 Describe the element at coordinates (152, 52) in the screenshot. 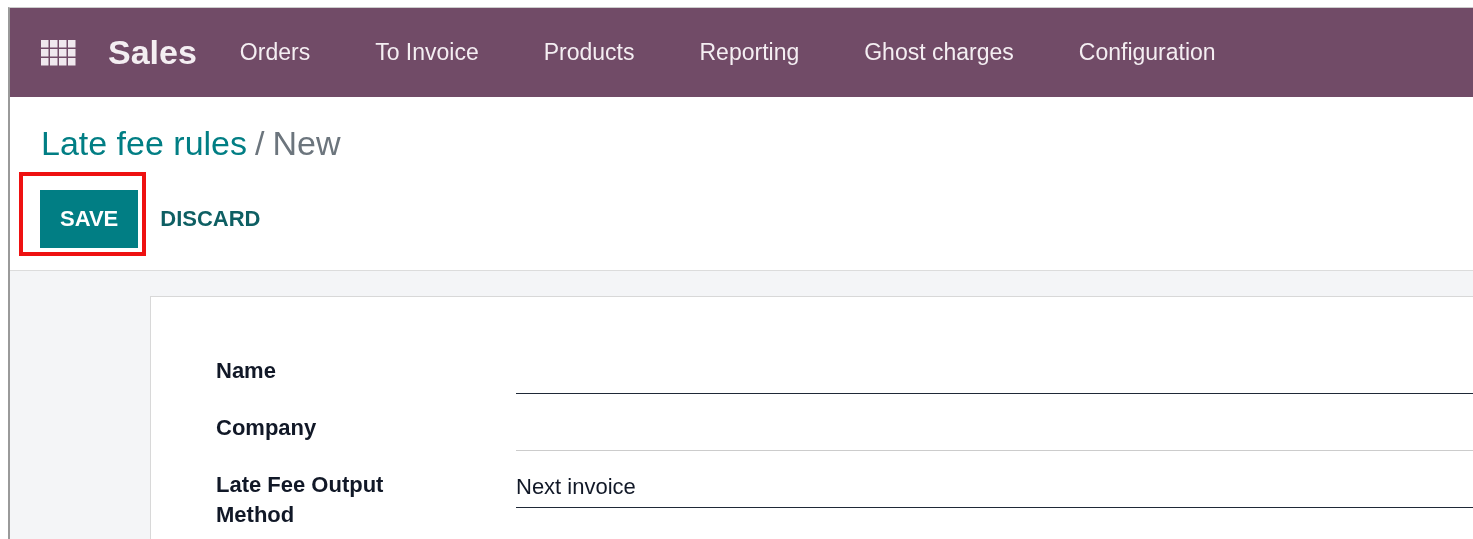

I see `app-name: Sales` at that location.